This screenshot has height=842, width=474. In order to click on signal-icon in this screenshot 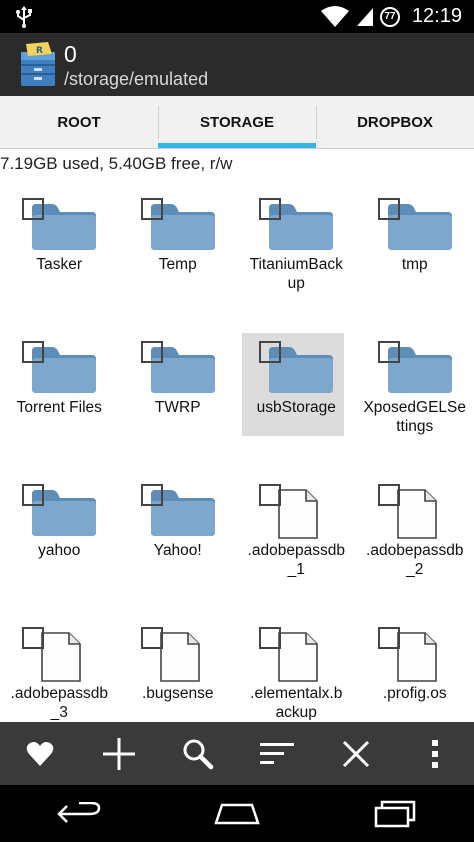, I will do `click(364, 16)`.